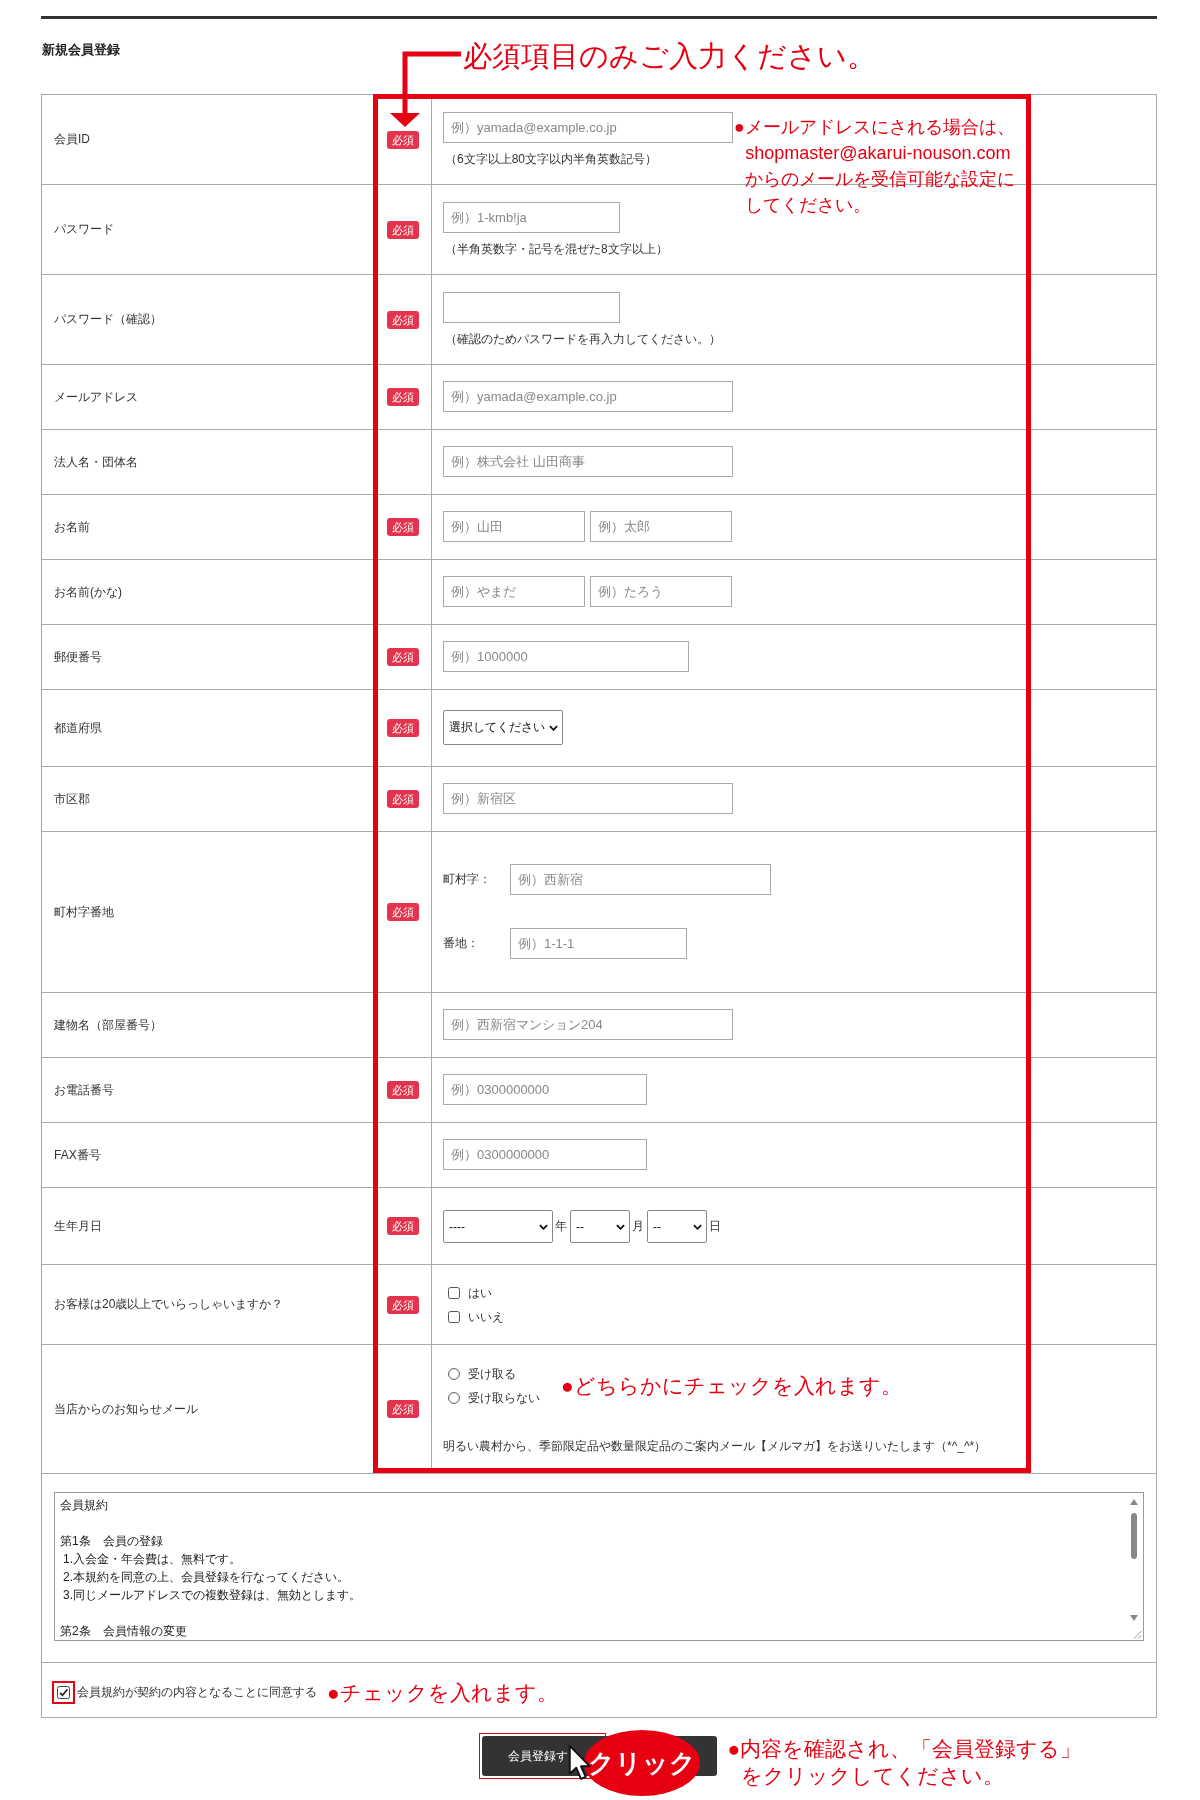 The height and width of the screenshot is (1800, 1200). What do you see at coordinates (78, 657) in the screenshot?
I see `field-label: 郵便番号` at bounding box center [78, 657].